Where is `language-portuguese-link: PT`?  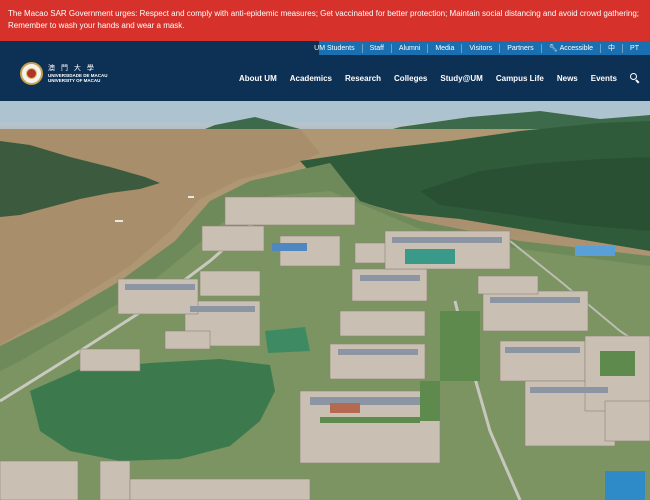
language-portuguese-link: PT is located at coordinates (634, 48).